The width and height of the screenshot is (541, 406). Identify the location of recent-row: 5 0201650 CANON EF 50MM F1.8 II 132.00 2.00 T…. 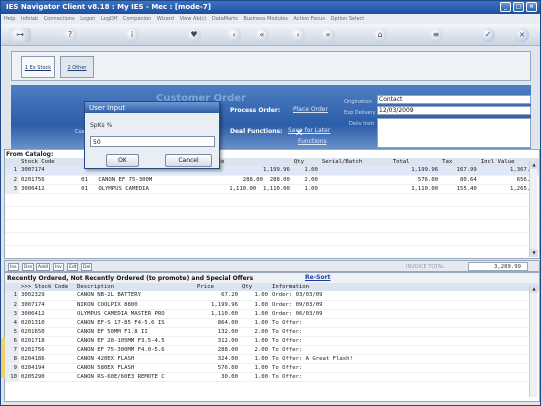
(272, 332).